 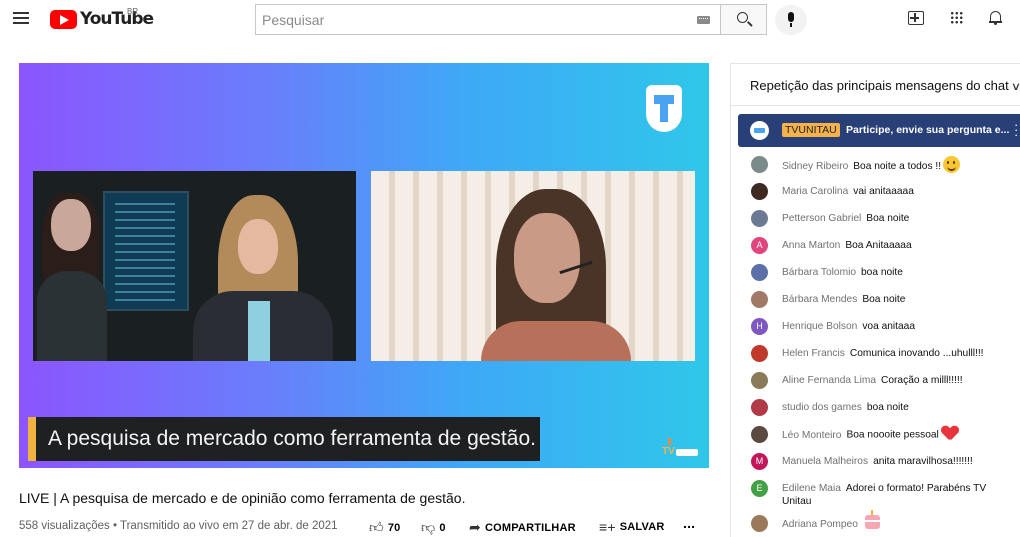 What do you see at coordinates (819, 272) in the screenshot?
I see `chat-author-name: Bárbara Tolomio` at bounding box center [819, 272].